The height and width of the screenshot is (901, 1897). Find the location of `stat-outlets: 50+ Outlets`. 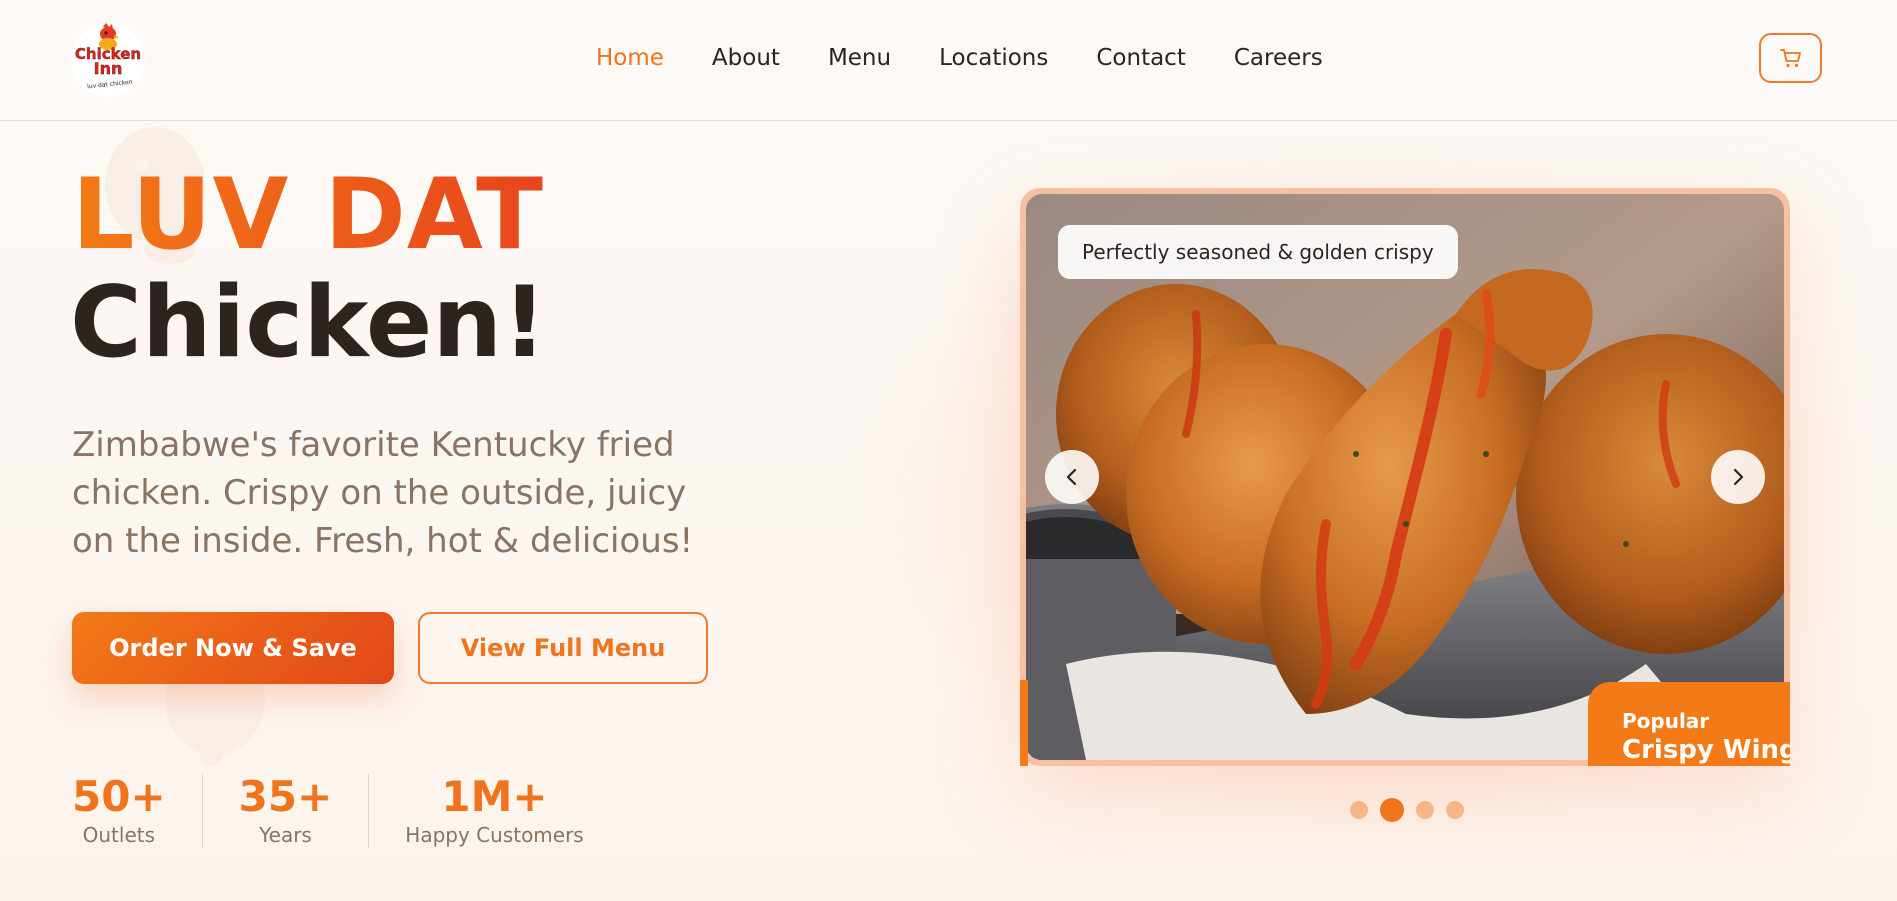

stat-outlets: 50+ Outlets is located at coordinates (119, 810).